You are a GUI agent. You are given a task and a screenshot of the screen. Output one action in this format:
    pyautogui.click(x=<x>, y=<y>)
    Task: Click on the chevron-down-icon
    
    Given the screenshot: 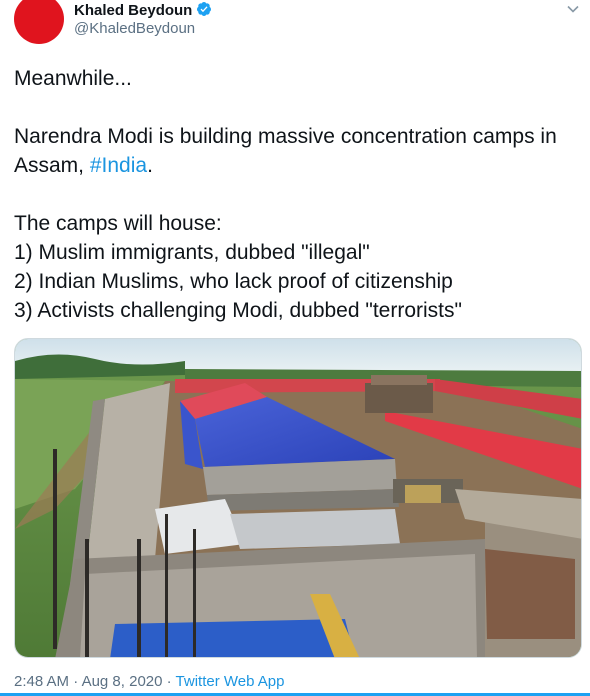 What is the action you would take?
    pyautogui.click(x=573, y=9)
    